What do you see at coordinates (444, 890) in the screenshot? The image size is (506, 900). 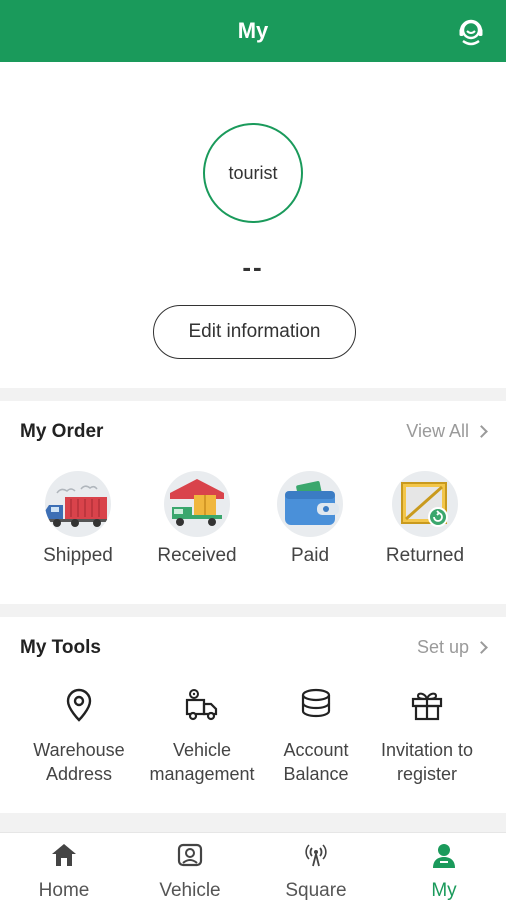 I see `tab-label-my: My` at bounding box center [444, 890].